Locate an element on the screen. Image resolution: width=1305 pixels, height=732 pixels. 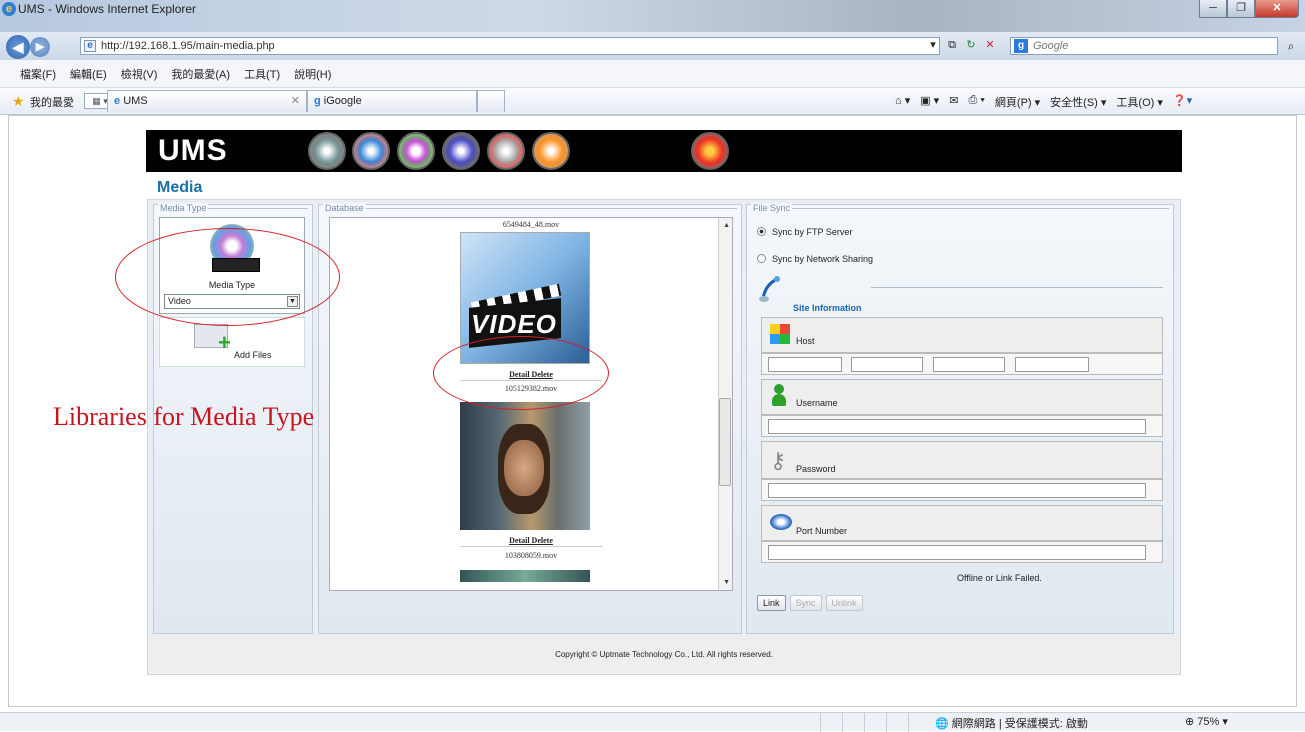
home-icon: ⌂ ▾ is located at coordinates (902, 102).